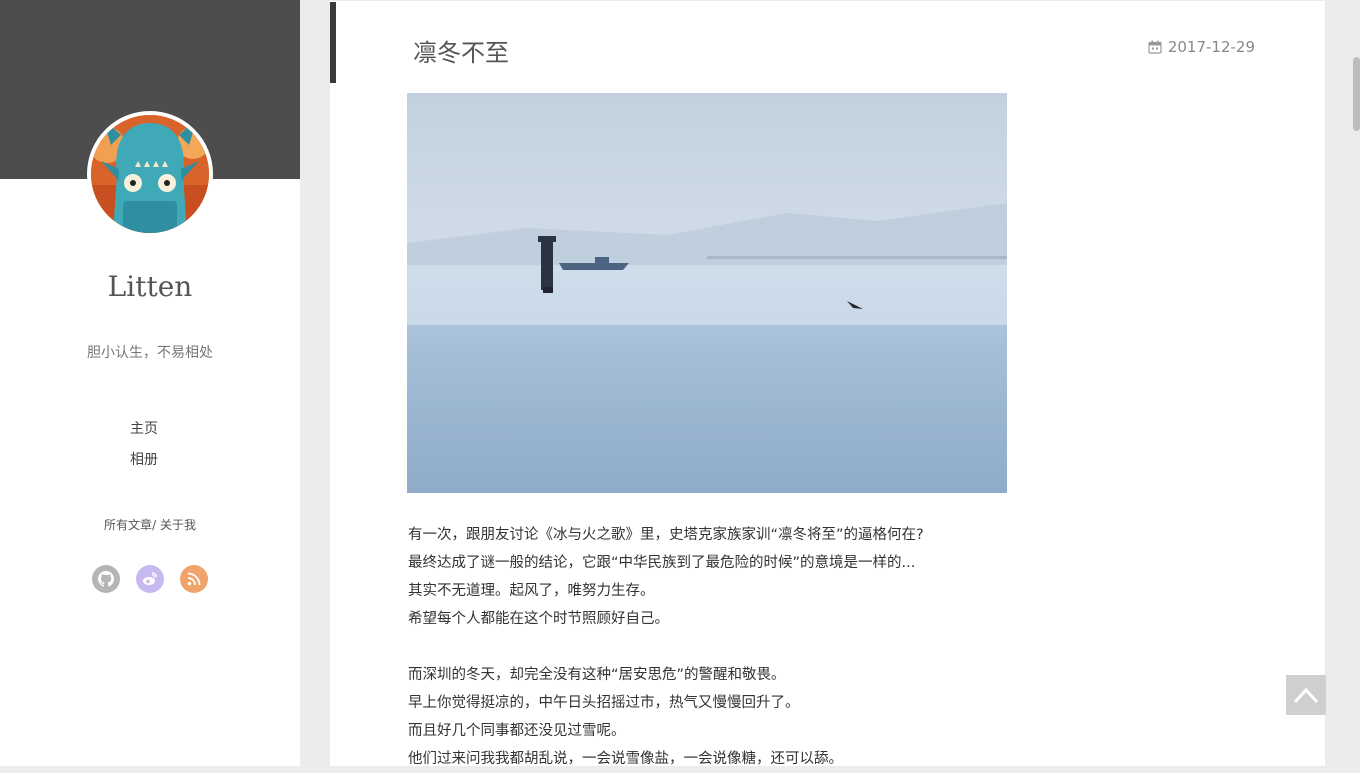 The height and width of the screenshot is (773, 1360). Describe the element at coordinates (625, 759) in the screenshot. I see `paragraph-line: 他们过来问我我都胡乱说，一会说雪像盐，一会说像糖，还可以舔。` at that location.